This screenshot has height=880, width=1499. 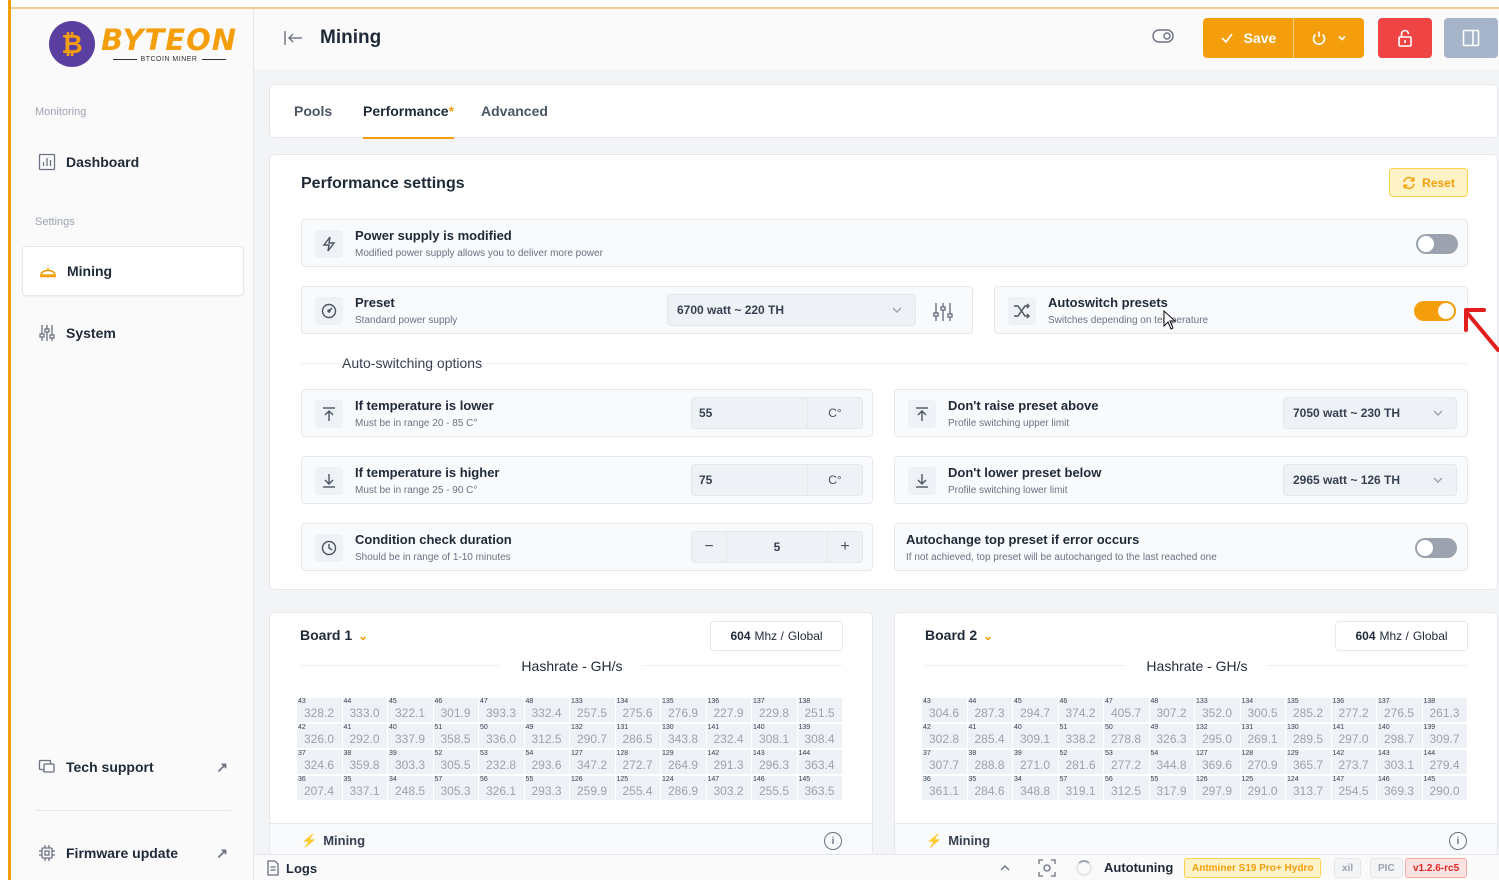 What do you see at coordinates (1445, 736) in the screenshot?
I see `hashrate-cell: 139 309.7` at bounding box center [1445, 736].